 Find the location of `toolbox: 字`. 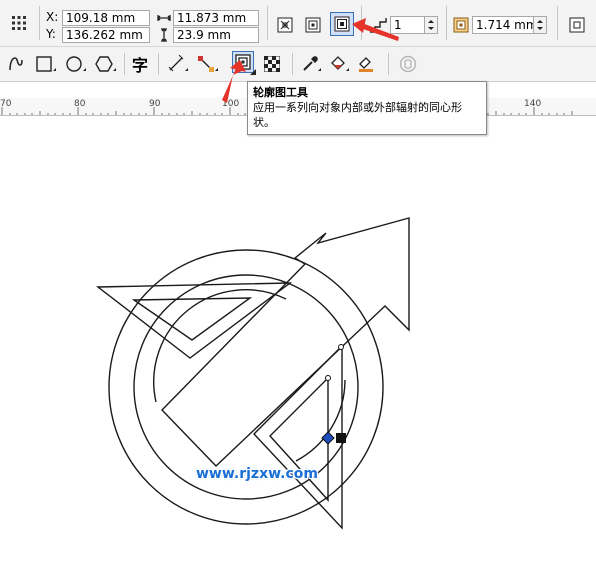

toolbox: 字 is located at coordinates (298, 64).